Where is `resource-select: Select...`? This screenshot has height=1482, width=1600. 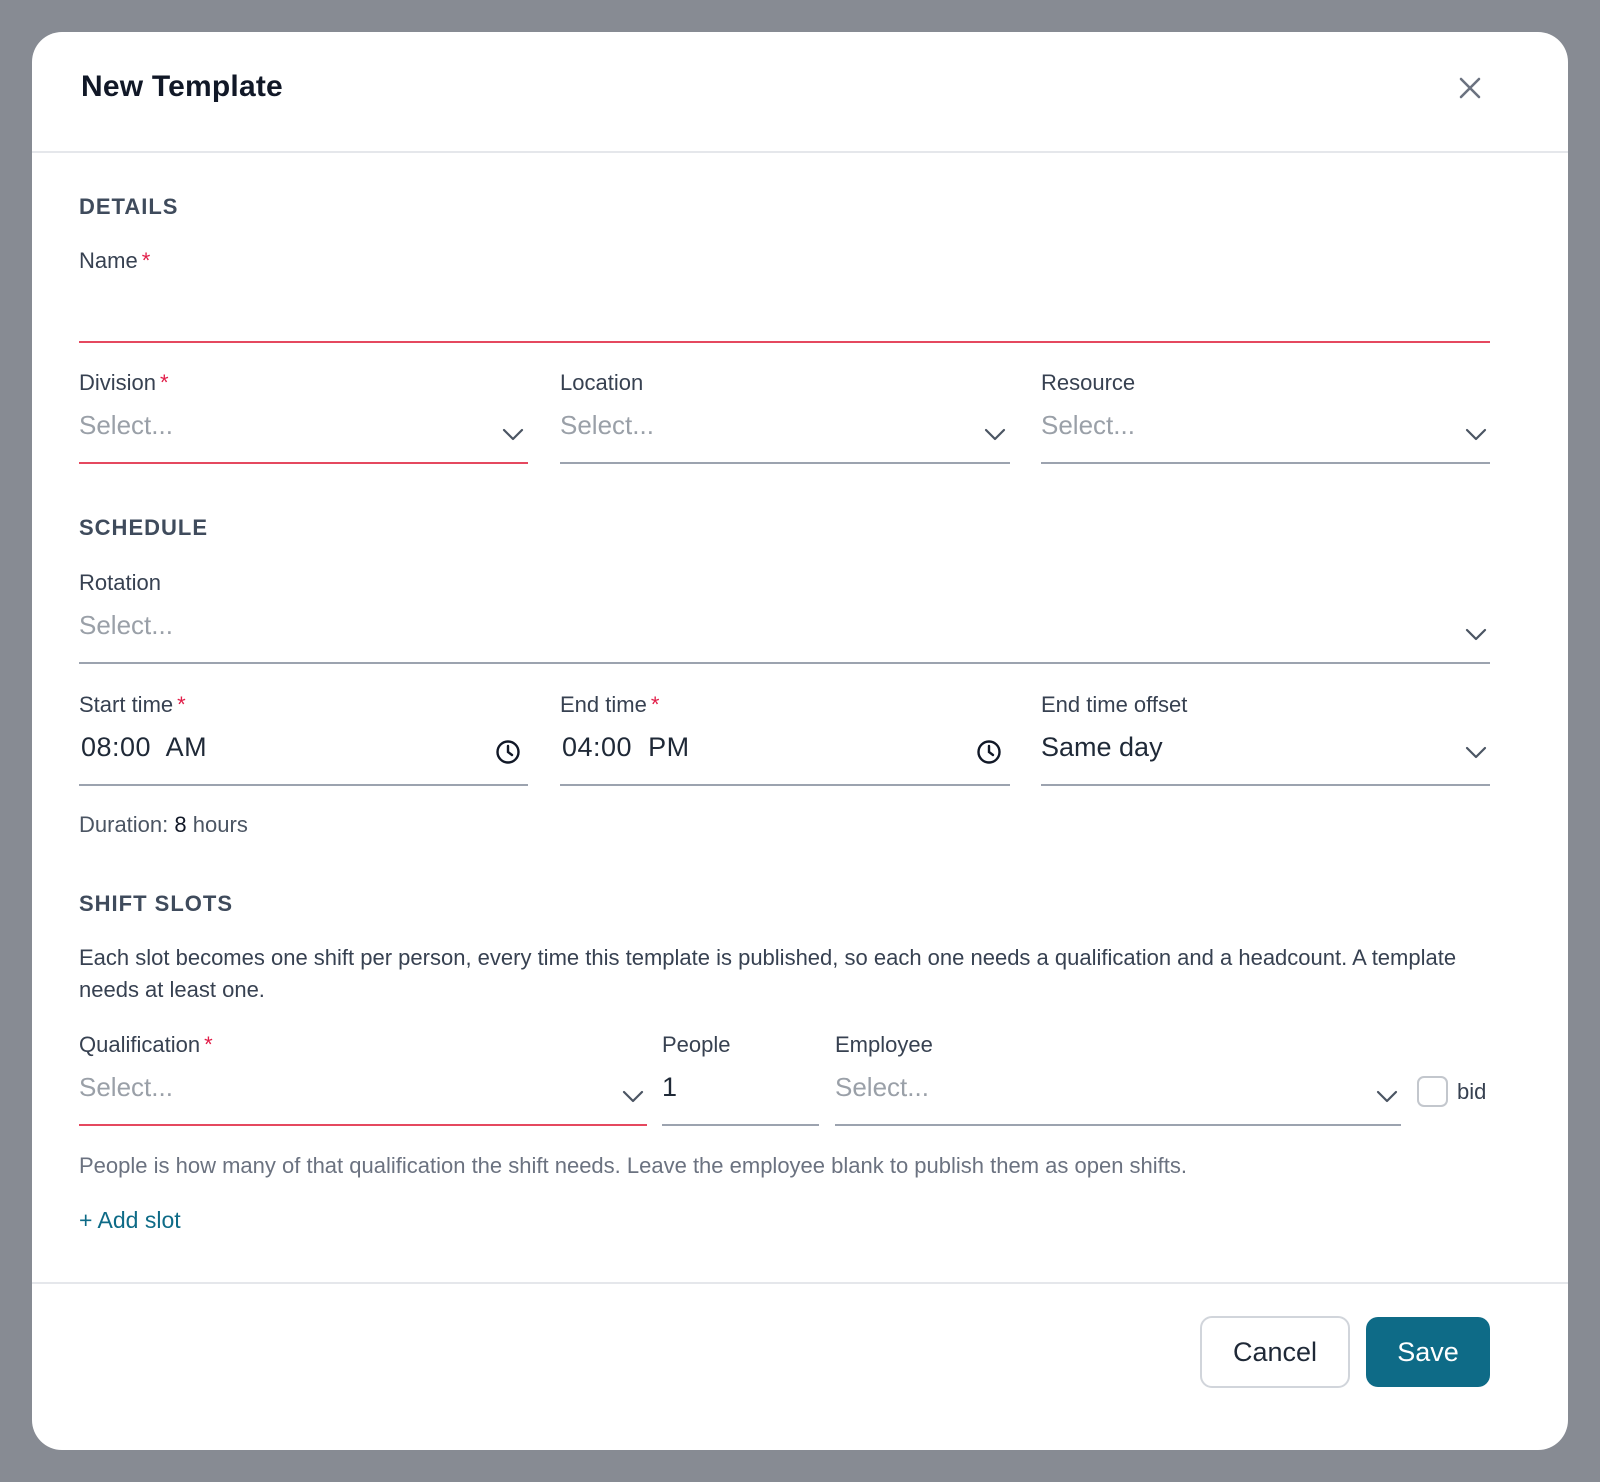
resource-select: Select... is located at coordinates (1265, 436).